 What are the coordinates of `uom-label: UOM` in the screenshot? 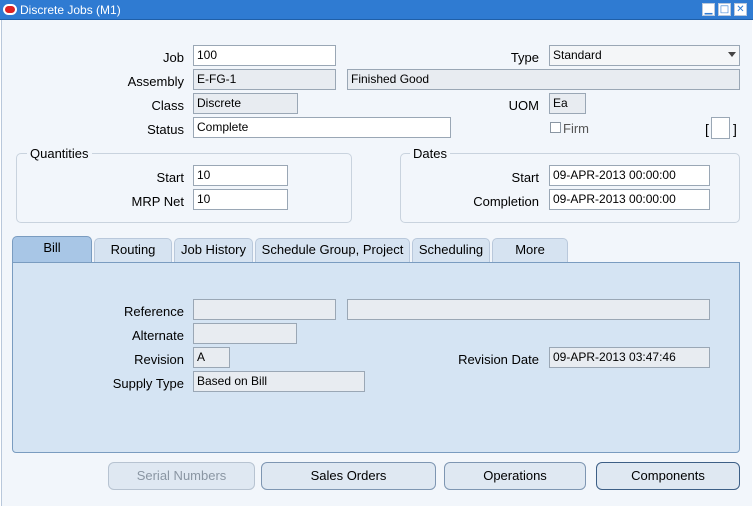 It's located at (523, 105).